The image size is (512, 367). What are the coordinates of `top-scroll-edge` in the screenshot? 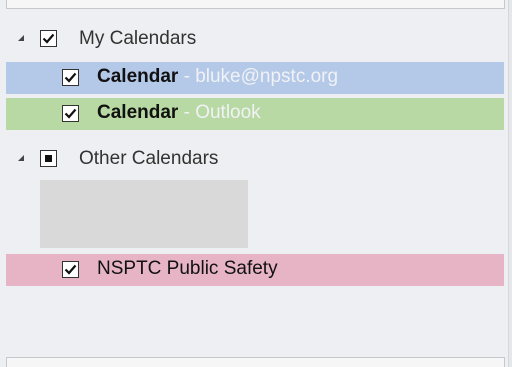 It's located at (255, 4).